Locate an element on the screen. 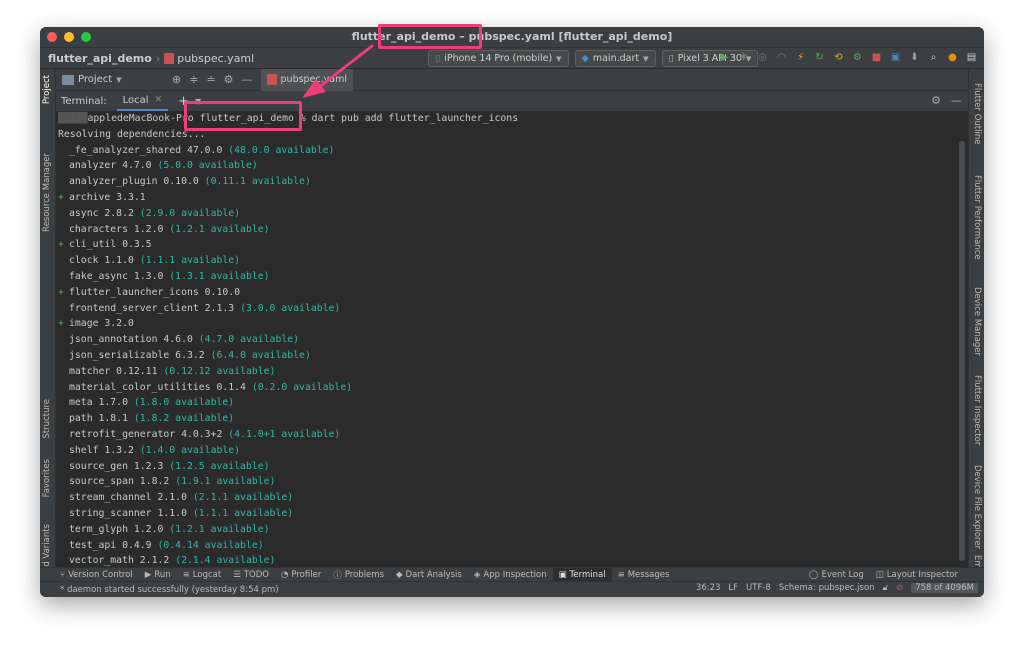  run-icon: ▶ is located at coordinates (724, 57).